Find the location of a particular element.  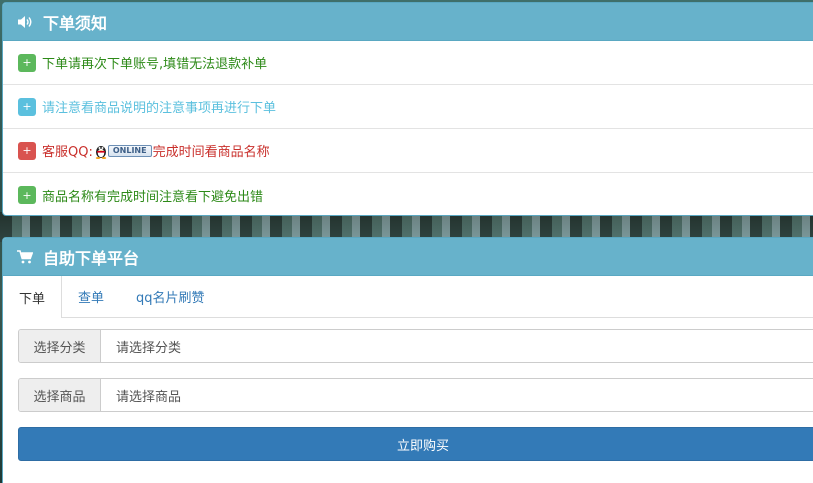

notice-item: + 客服QQ: ONLINE 完成时间看商品名称 is located at coordinates (408, 151).